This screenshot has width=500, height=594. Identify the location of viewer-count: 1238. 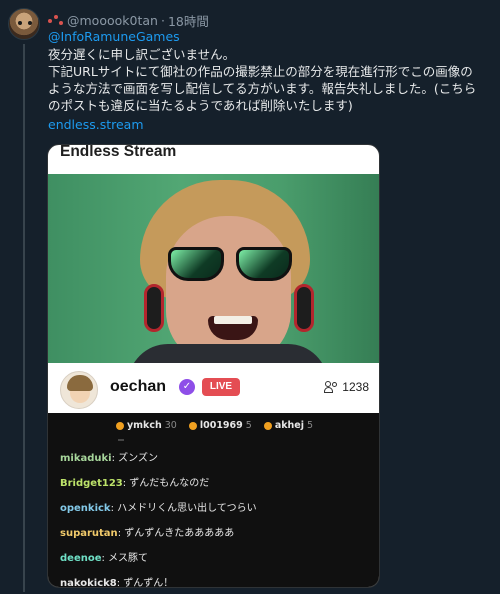
(346, 387).